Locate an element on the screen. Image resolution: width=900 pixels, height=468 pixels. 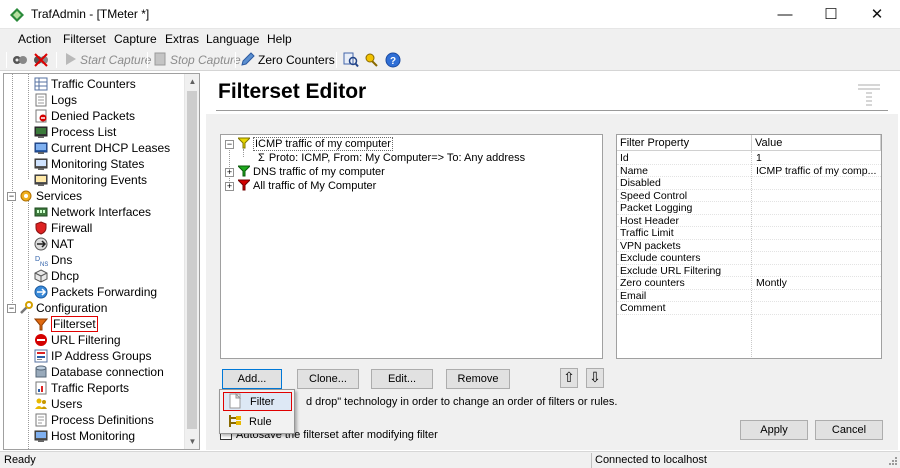
minimize-button: — is located at coordinates (785, 14).